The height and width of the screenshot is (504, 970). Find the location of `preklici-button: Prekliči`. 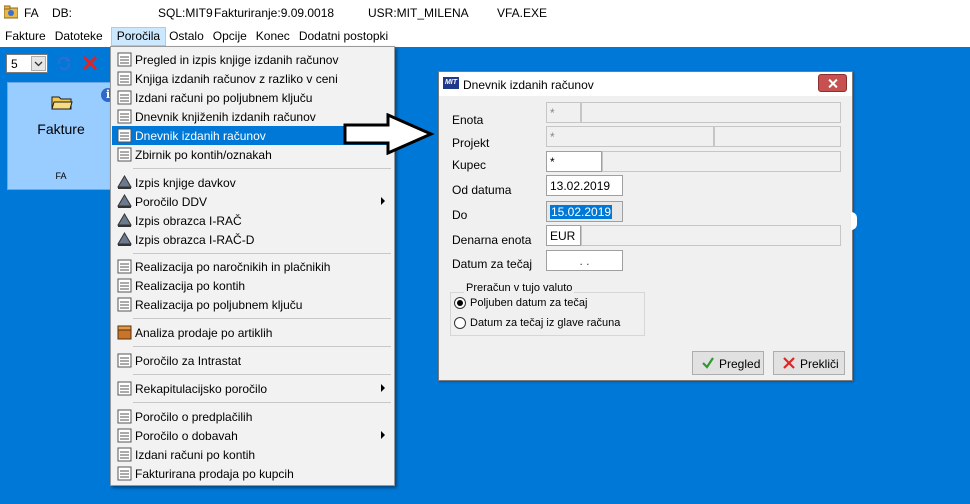

preklici-button: Prekliči is located at coordinates (809, 363).